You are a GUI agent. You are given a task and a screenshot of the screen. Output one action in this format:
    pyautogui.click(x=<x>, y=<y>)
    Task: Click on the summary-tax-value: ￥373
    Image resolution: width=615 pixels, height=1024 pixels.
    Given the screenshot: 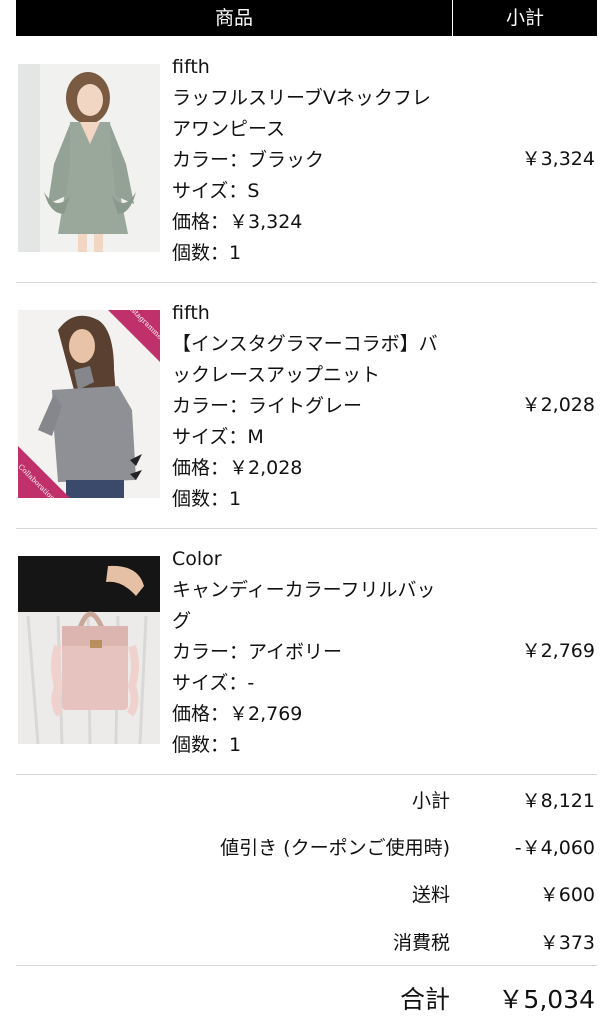 What is the action you would take?
    pyautogui.click(x=567, y=943)
    